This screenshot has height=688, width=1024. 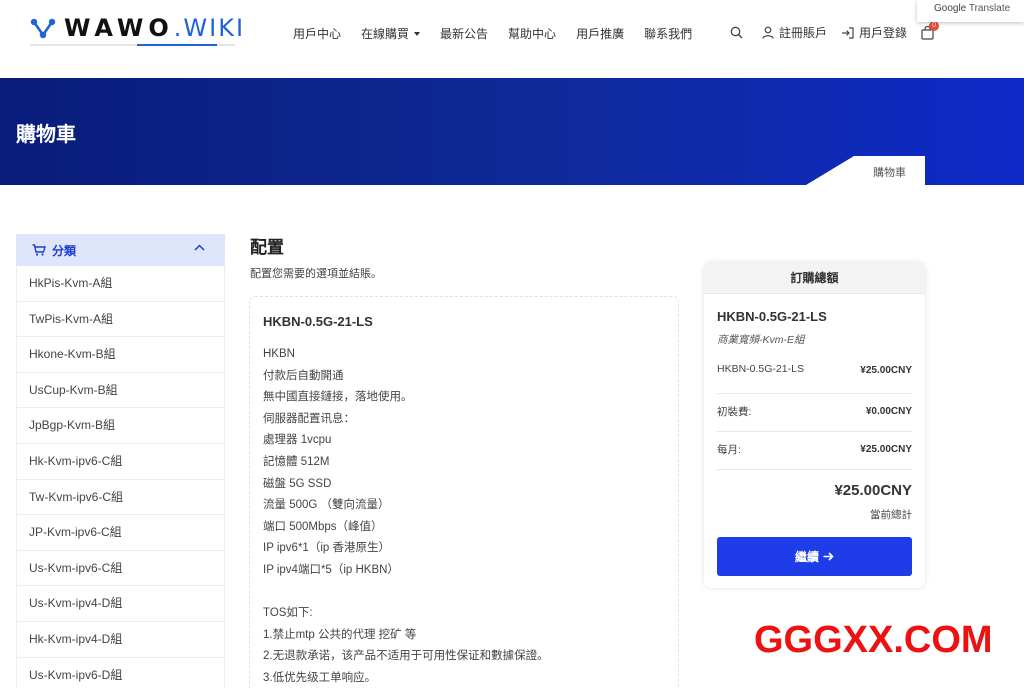 I want to click on sidebar-item: HkPis-Kvm-A組, so click(x=120, y=284).